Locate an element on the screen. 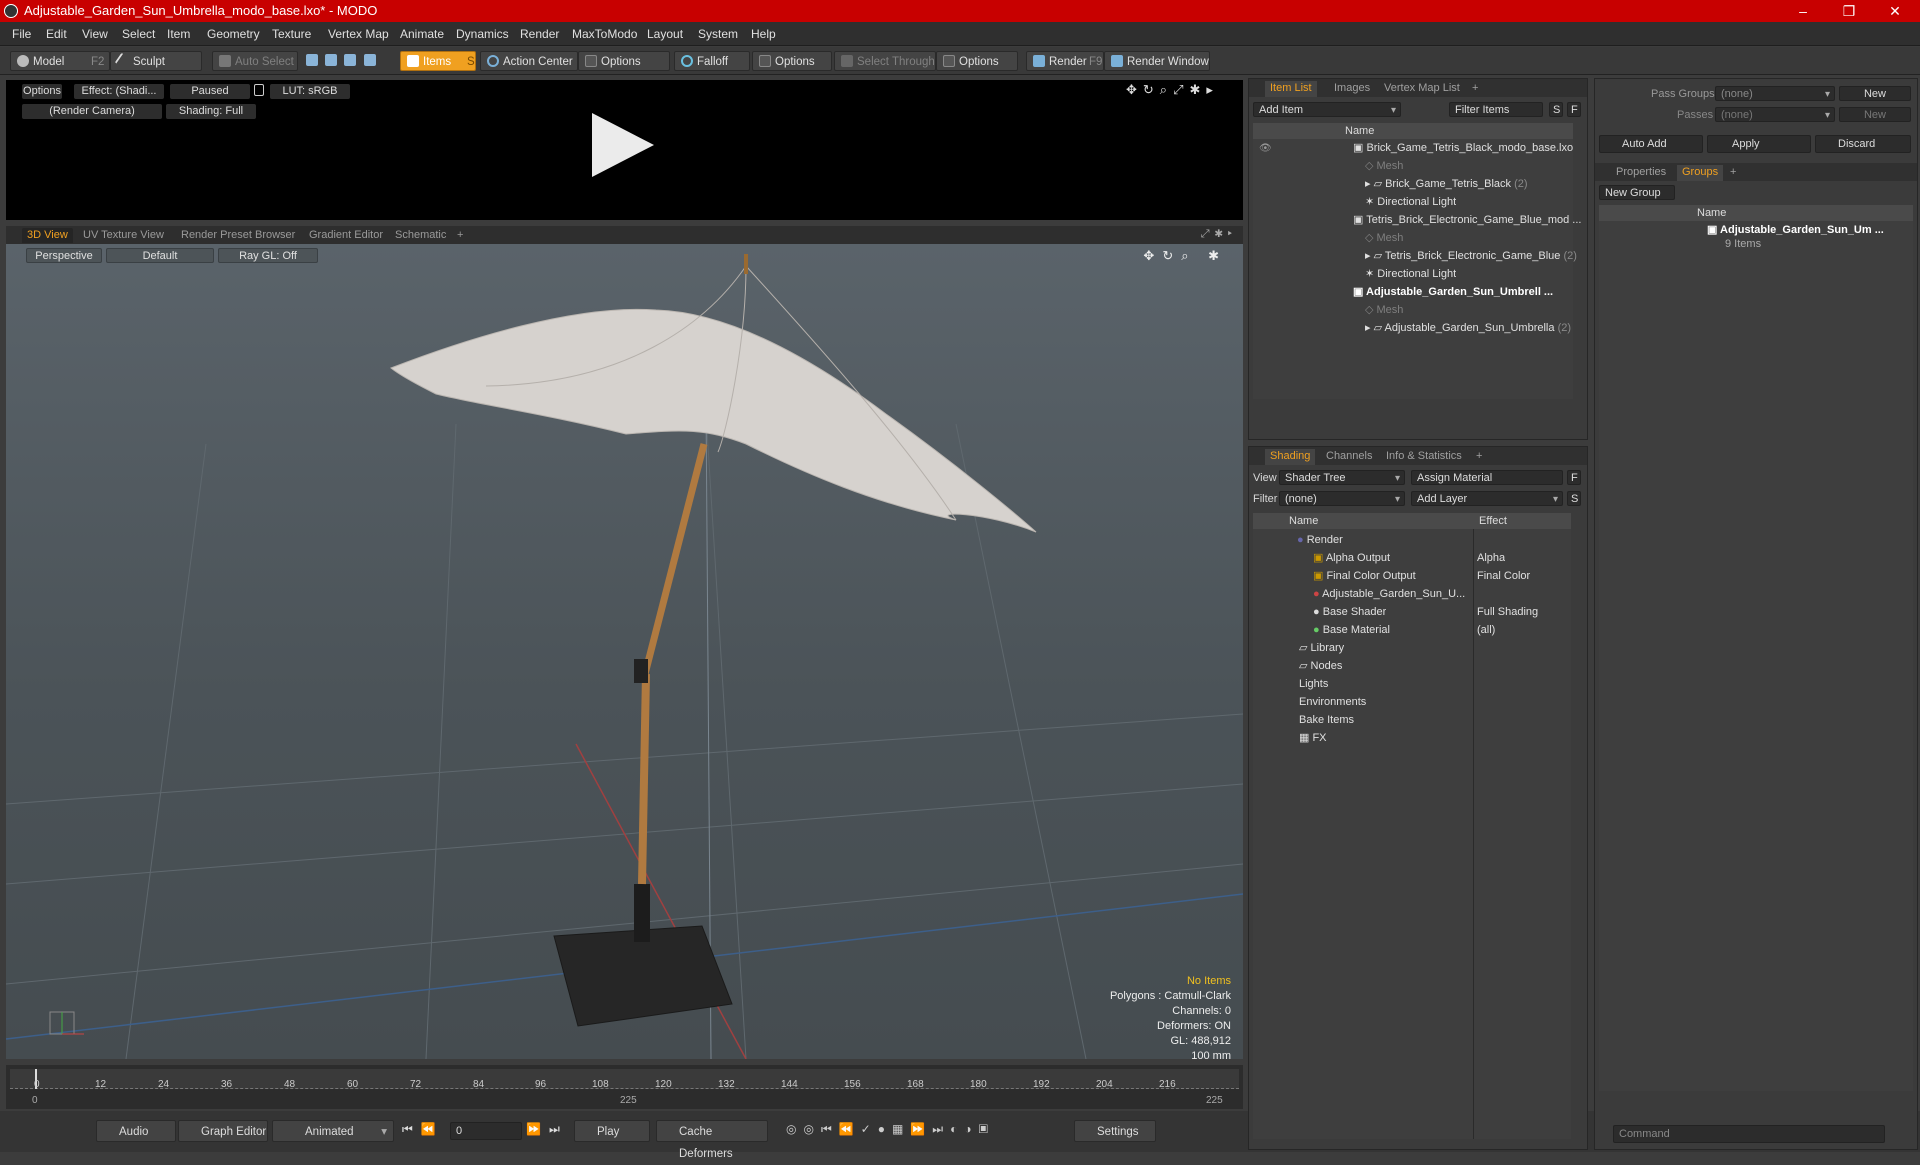 This screenshot has height=1165, width=1920. add-item-dropdown: Add Item is located at coordinates (1327, 110).